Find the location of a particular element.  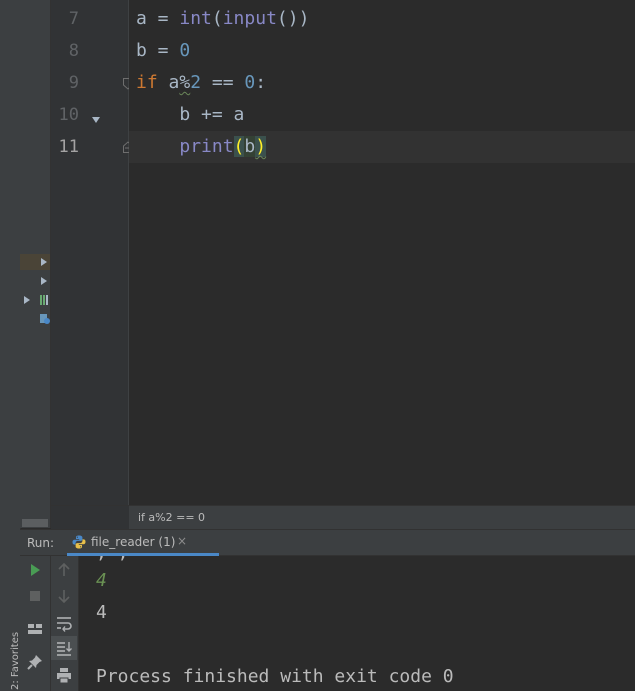

scroll-up-button is located at coordinates (64, 570).